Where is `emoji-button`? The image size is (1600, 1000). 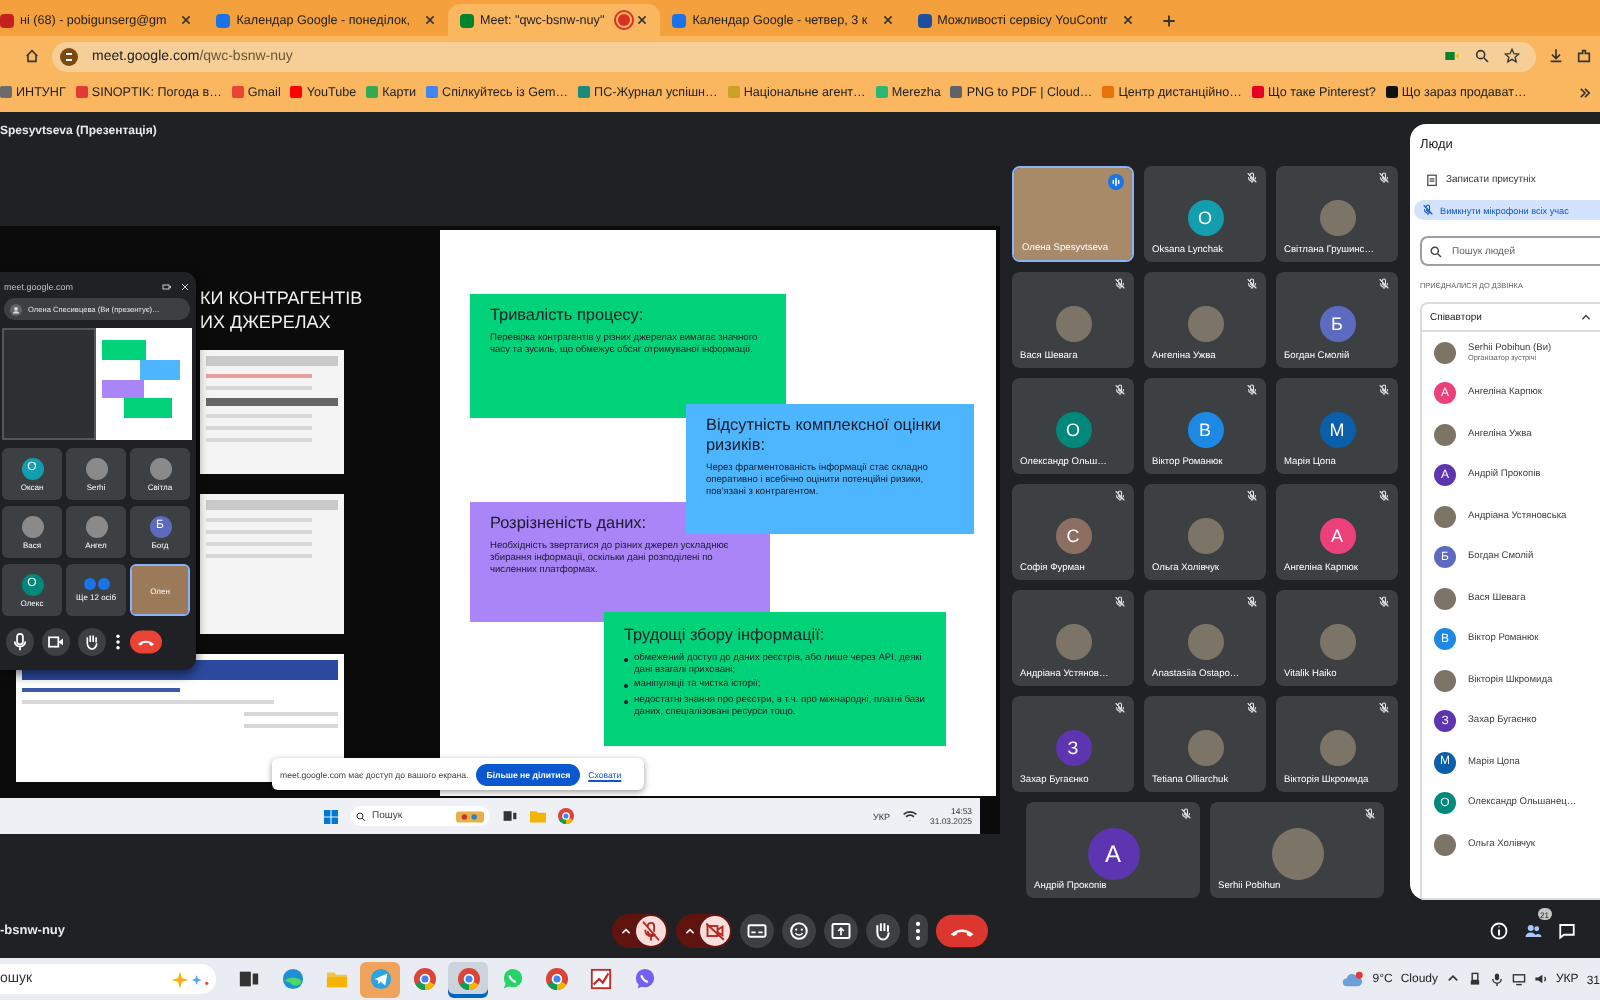
emoji-button is located at coordinates (799, 931).